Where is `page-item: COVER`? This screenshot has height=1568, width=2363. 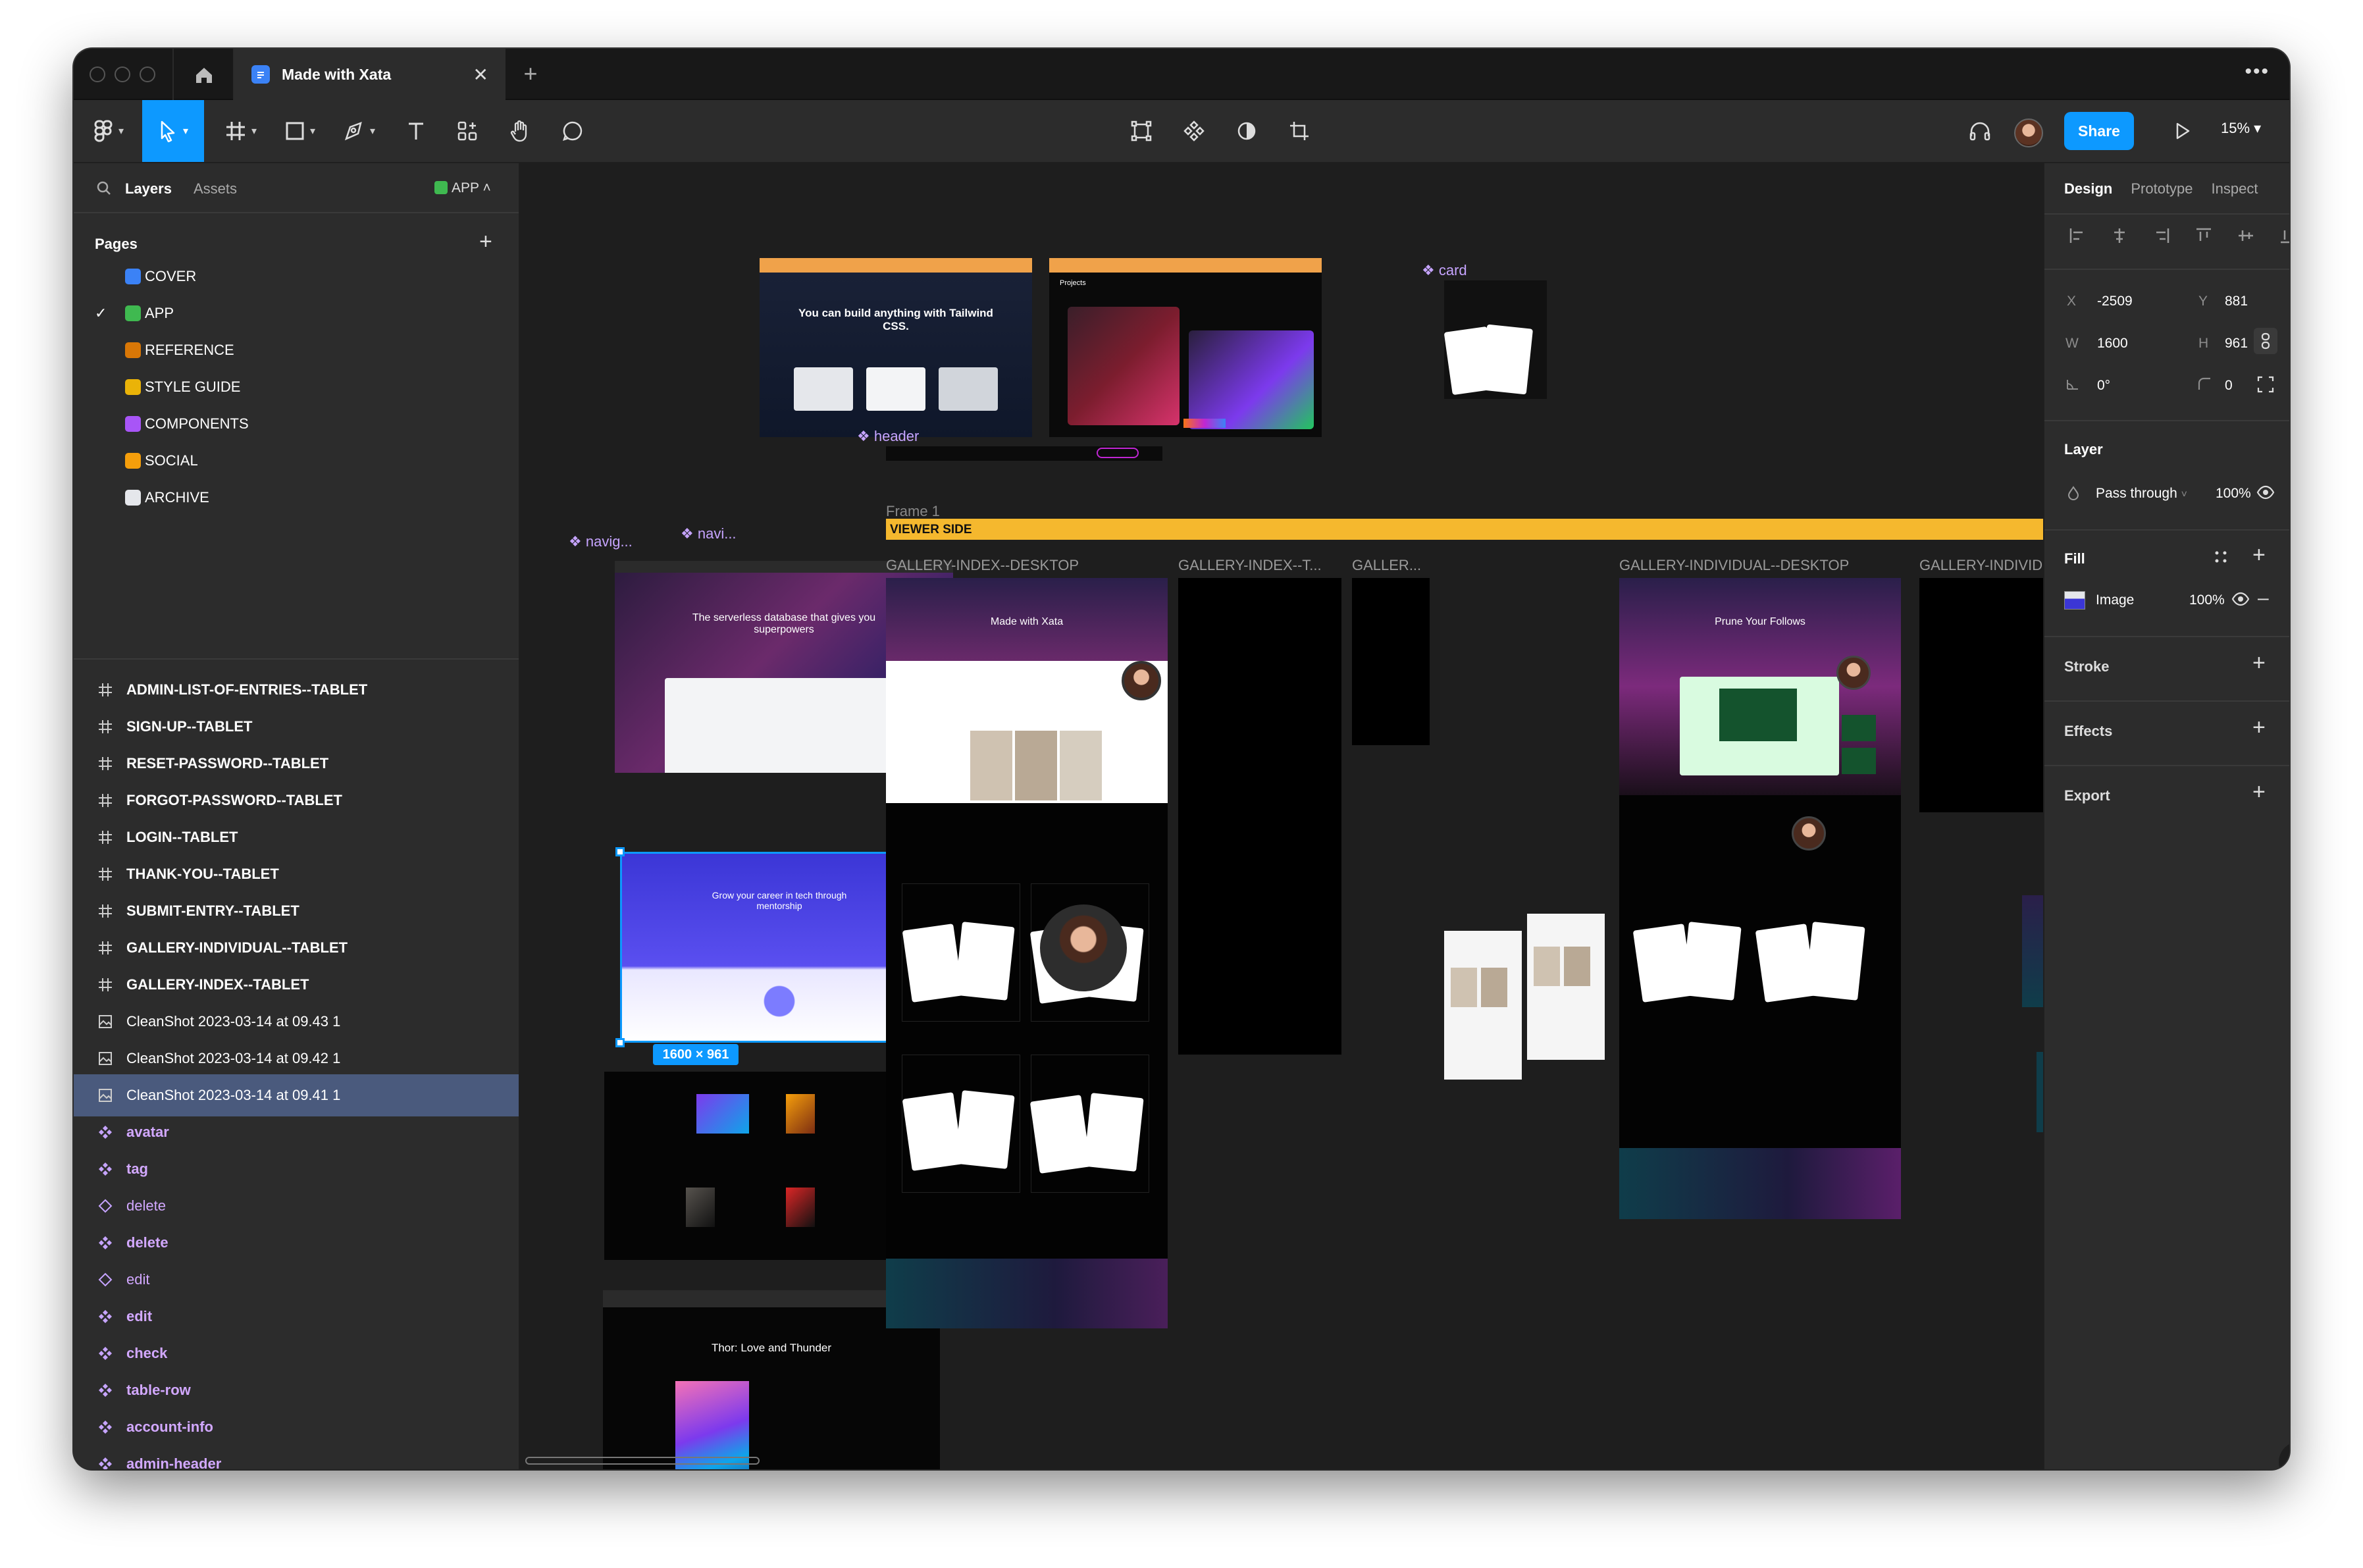 page-item: COVER is located at coordinates (297, 276).